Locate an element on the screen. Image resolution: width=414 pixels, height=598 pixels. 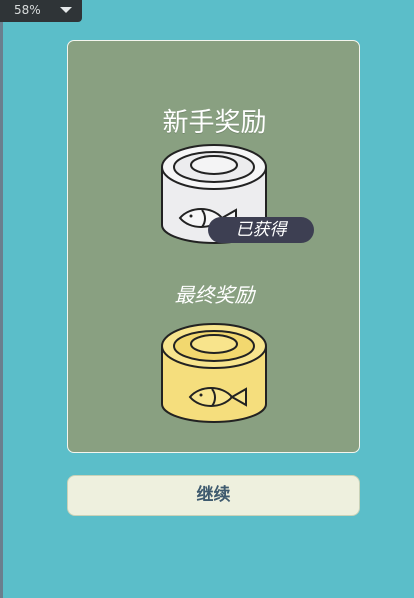
obtained-badge: 已获得 is located at coordinates (261, 230).